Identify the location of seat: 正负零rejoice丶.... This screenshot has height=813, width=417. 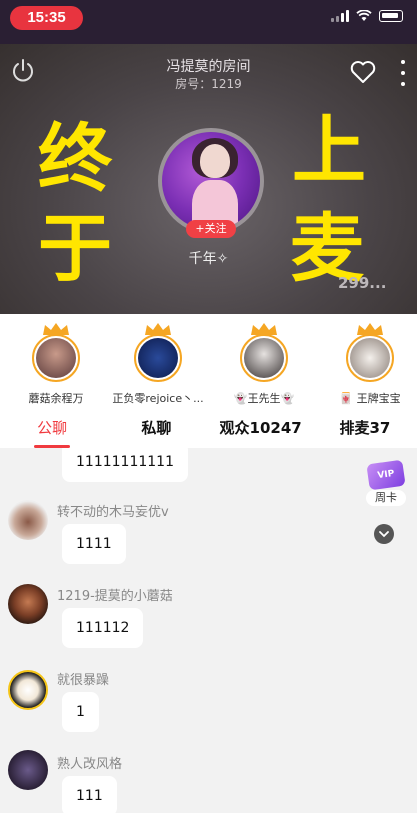
(158, 364).